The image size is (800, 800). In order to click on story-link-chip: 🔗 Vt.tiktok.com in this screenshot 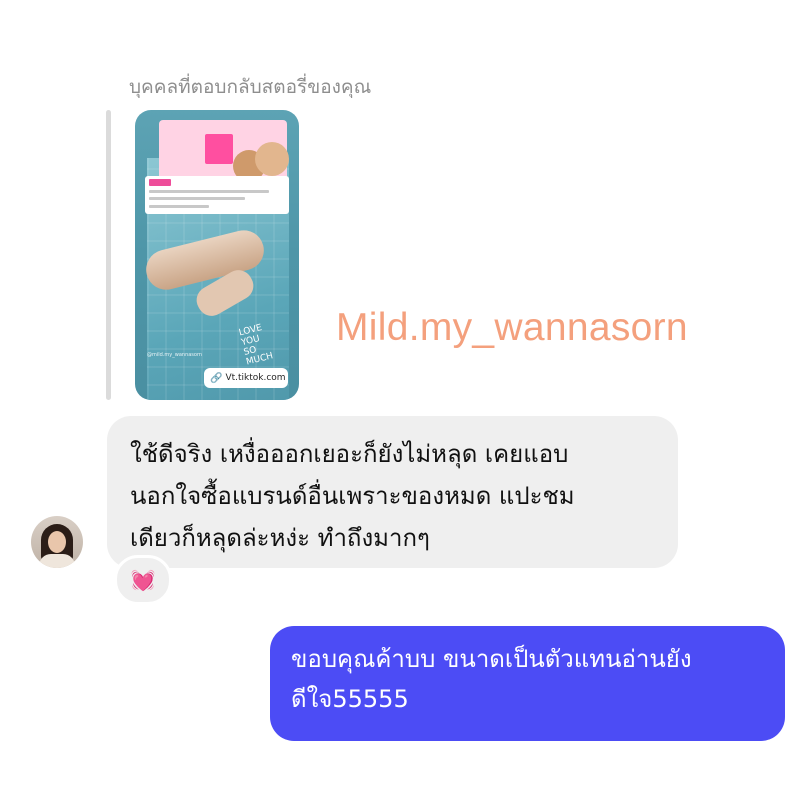, I will do `click(246, 378)`.